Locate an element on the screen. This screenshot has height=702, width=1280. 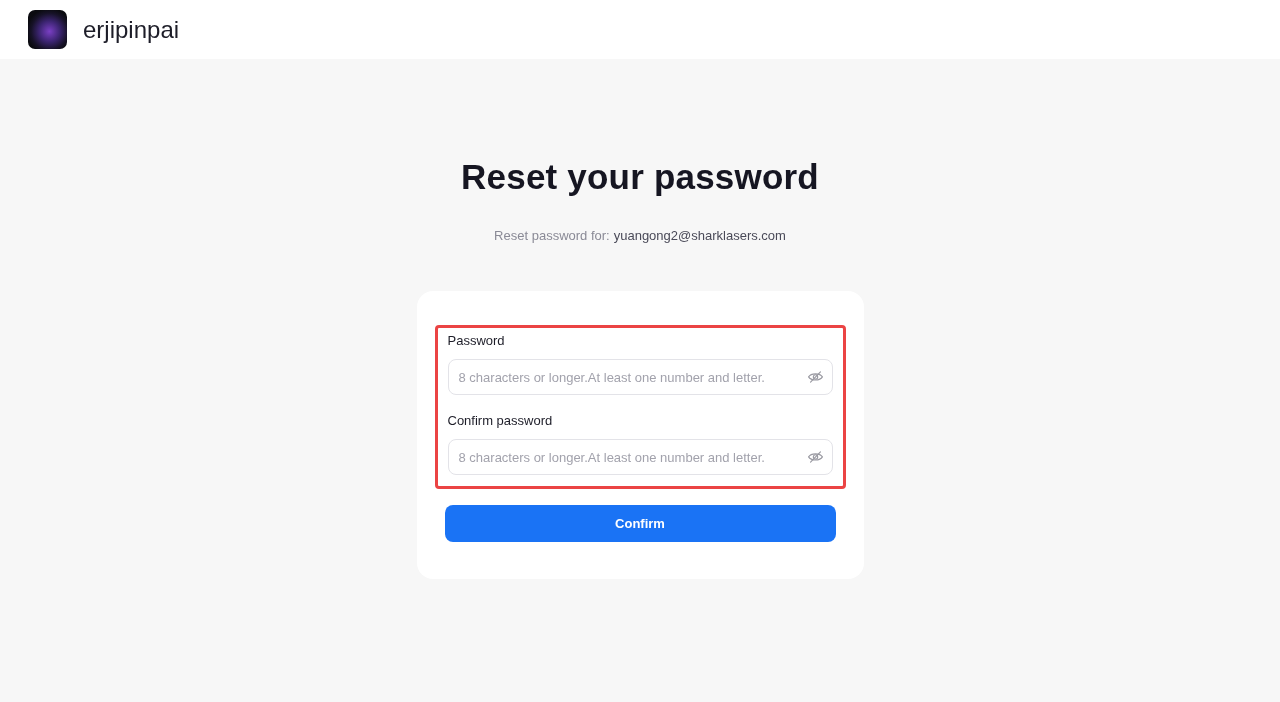
subtitle-label: Reset password for: is located at coordinates (552, 236).